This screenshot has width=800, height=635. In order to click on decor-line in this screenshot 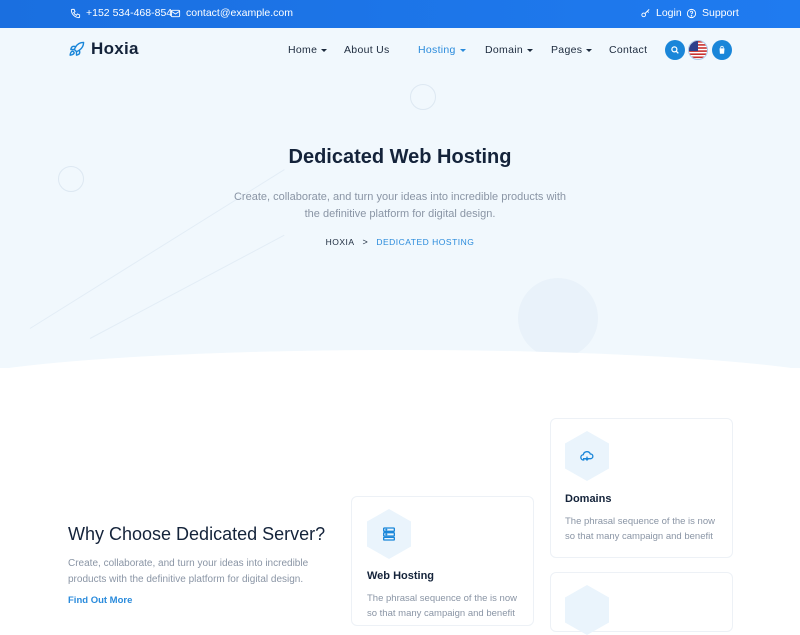, I will do `click(187, 287)`.